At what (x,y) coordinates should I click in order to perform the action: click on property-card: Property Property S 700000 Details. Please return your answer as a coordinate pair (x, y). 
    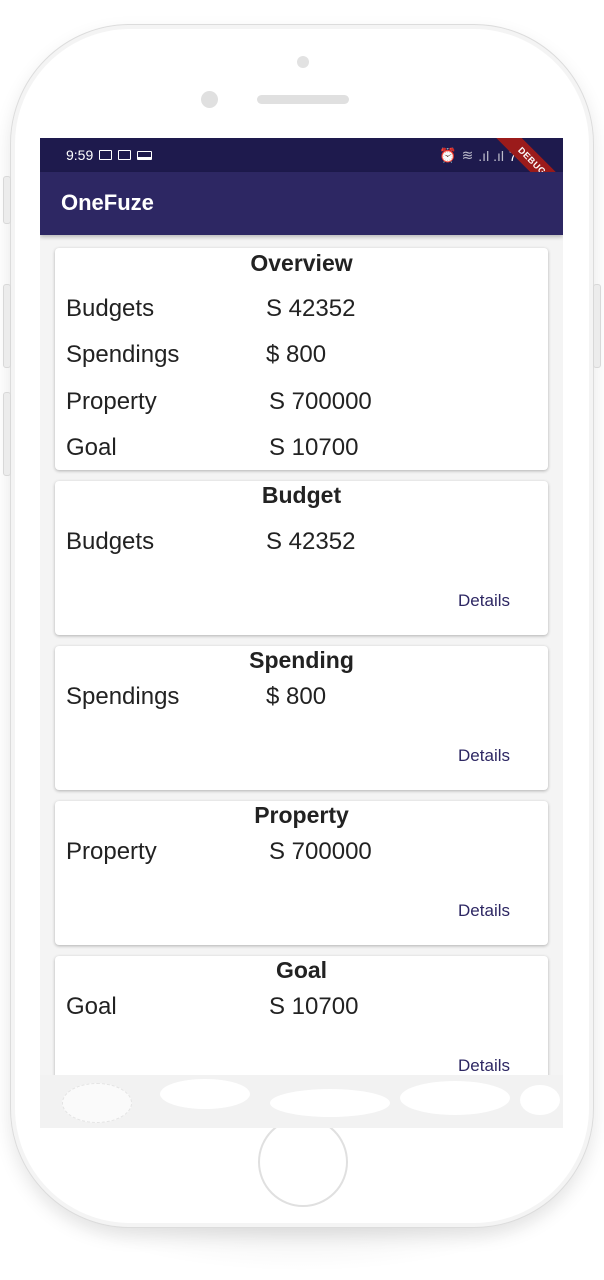
    Looking at the image, I should click on (301, 873).